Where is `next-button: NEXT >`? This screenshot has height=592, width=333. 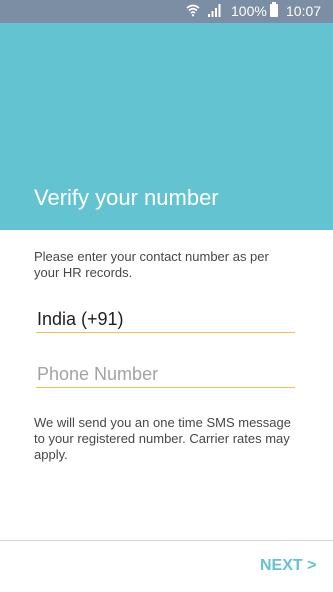
next-button: NEXT > is located at coordinates (288, 566).